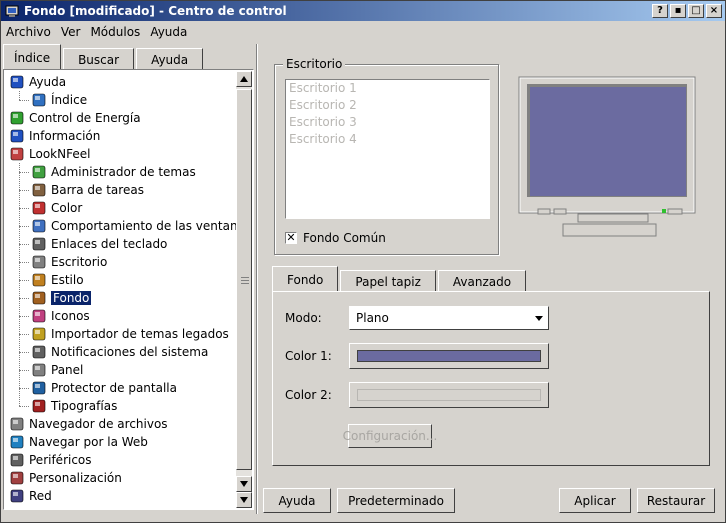 This screenshot has height=523, width=726. I want to click on list-item: Escritorio 3, so click(387, 122).